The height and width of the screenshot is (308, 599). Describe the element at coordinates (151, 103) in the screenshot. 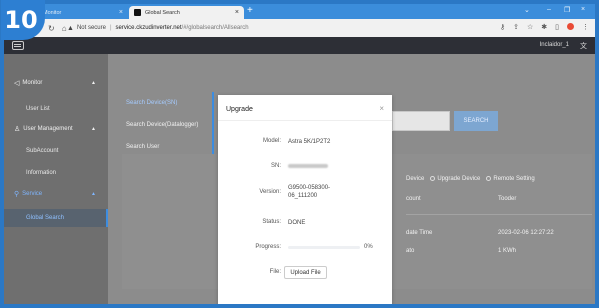

I see `tab-search-device-sn: Search Device(SN)` at that location.